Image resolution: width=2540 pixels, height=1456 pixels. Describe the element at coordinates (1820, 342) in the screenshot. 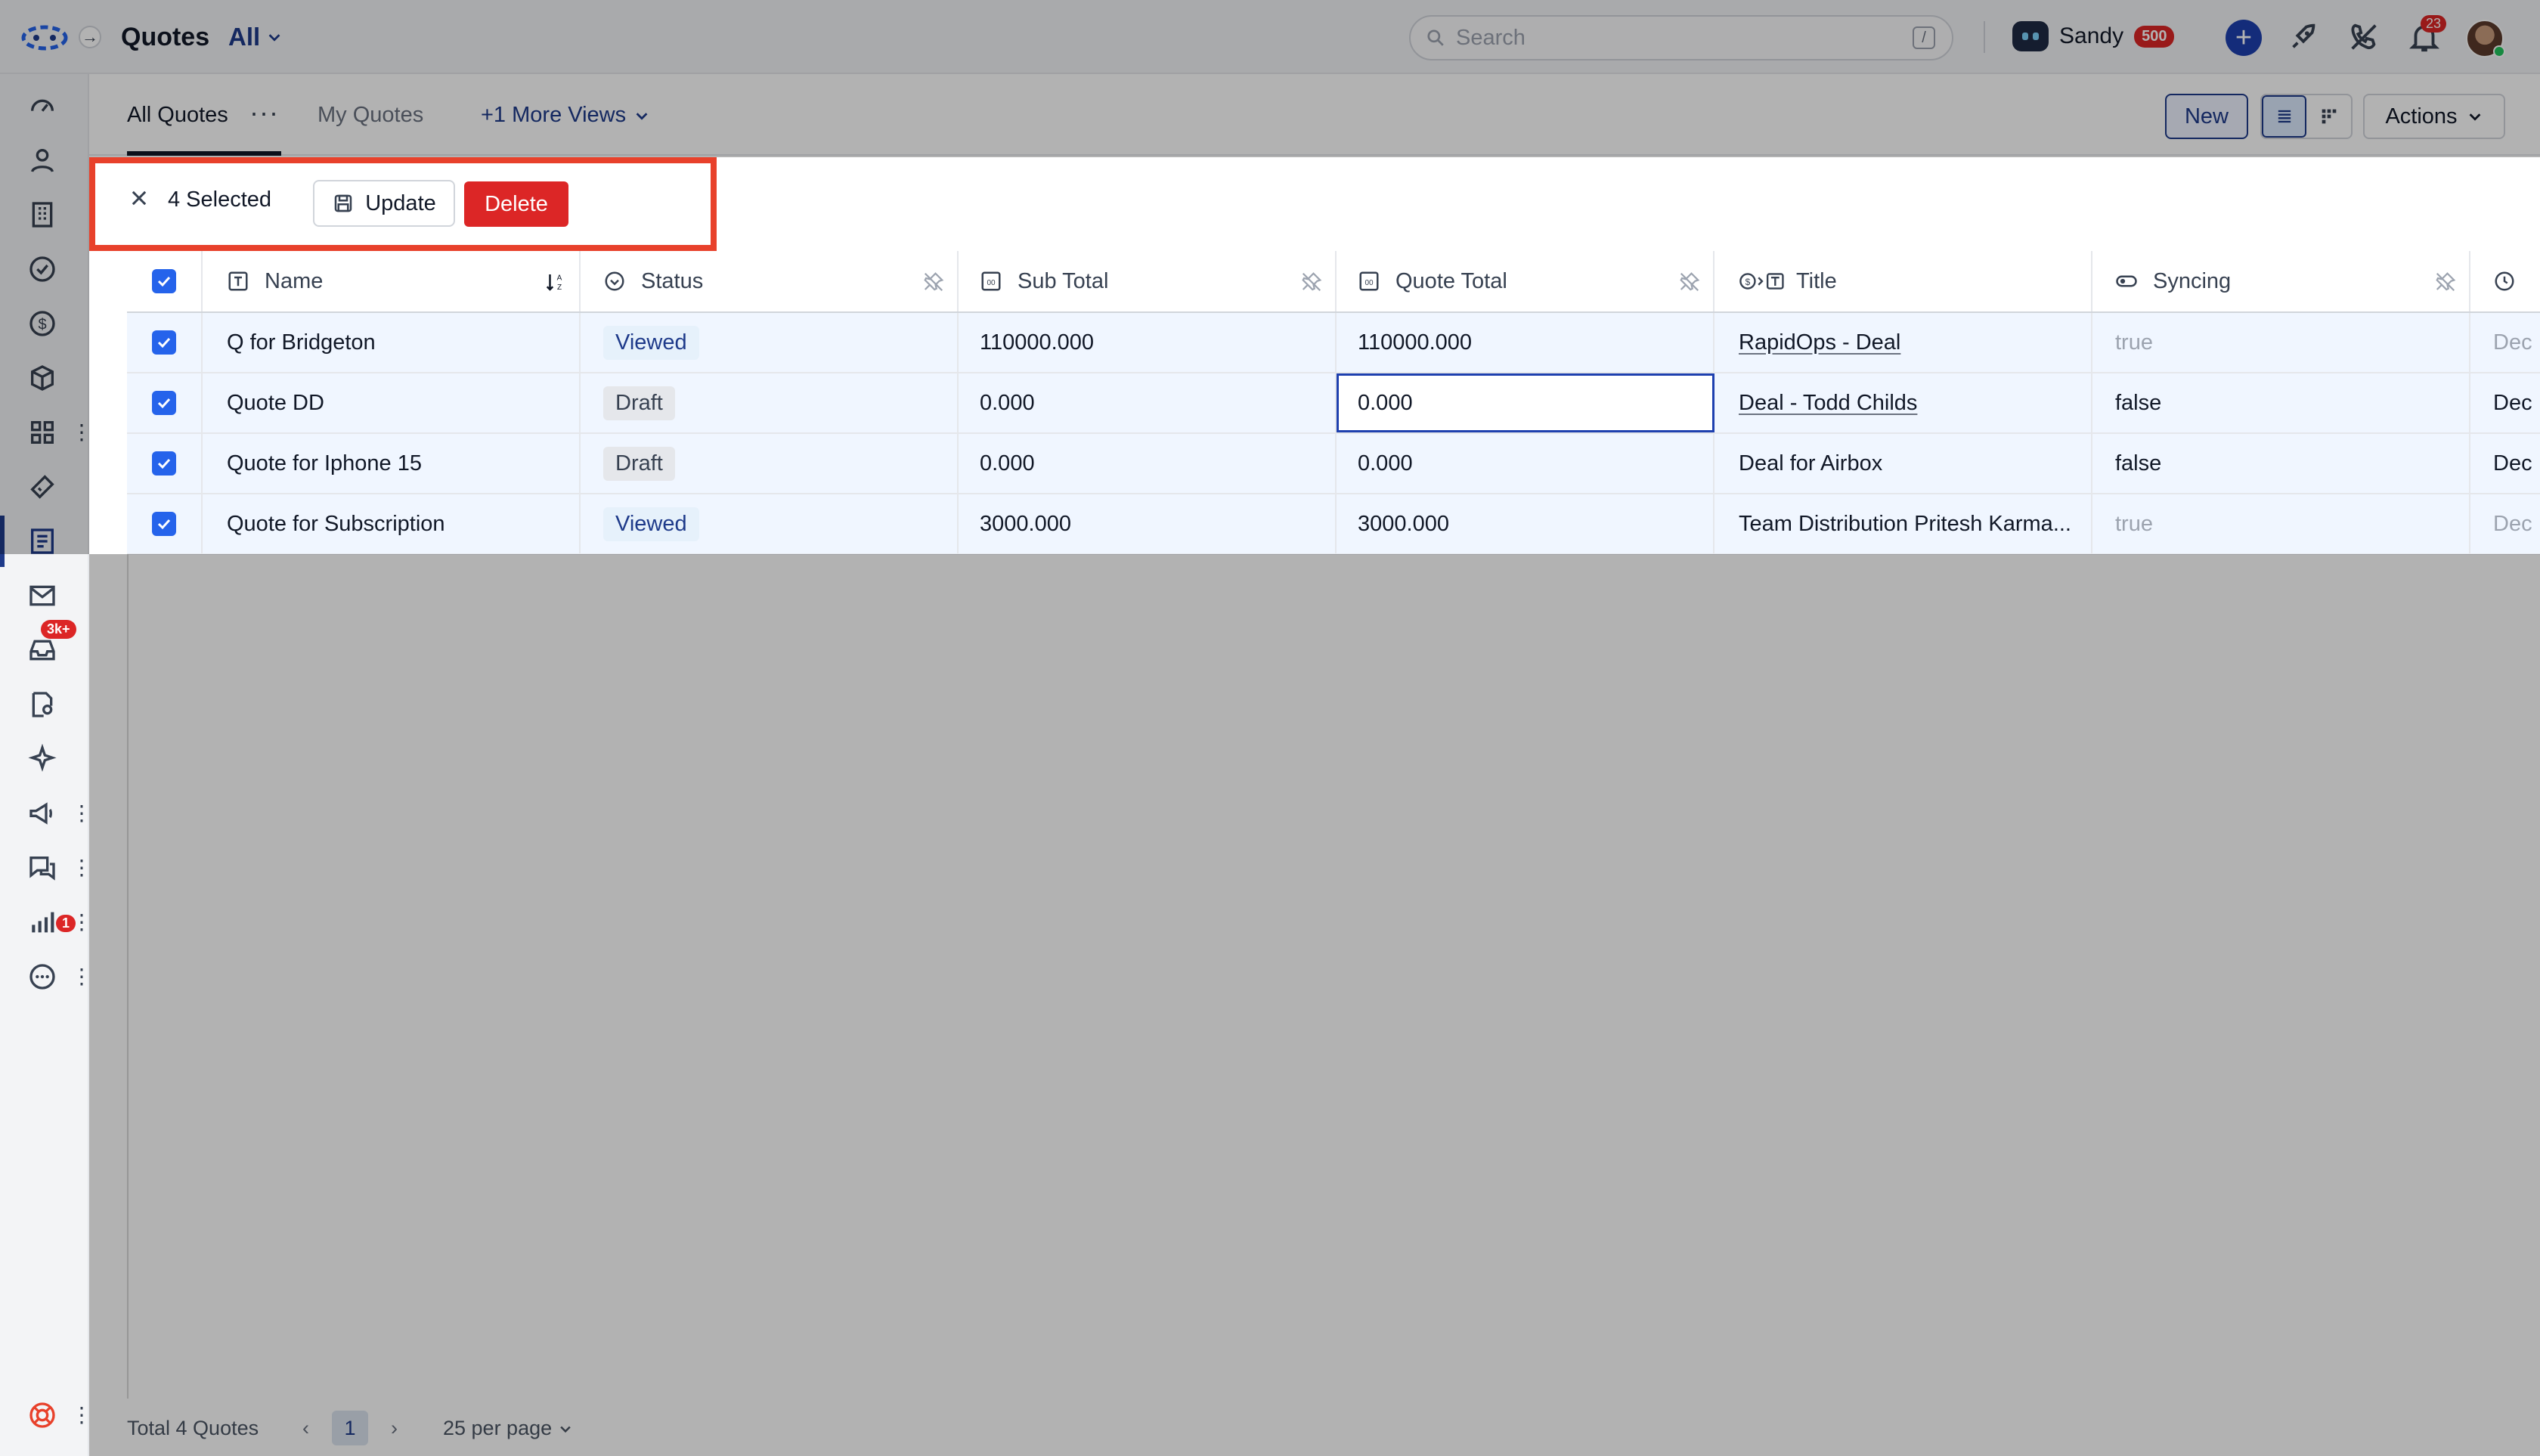

I see `deal-link: RapidOps - Deal` at that location.